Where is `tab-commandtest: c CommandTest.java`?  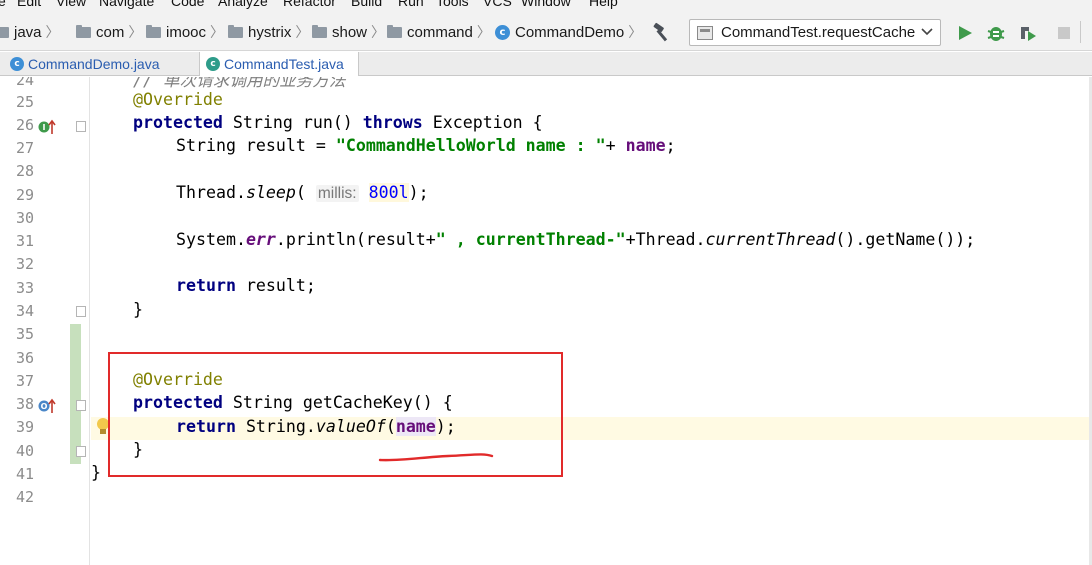
tab-commandtest: c CommandTest.java is located at coordinates (279, 64).